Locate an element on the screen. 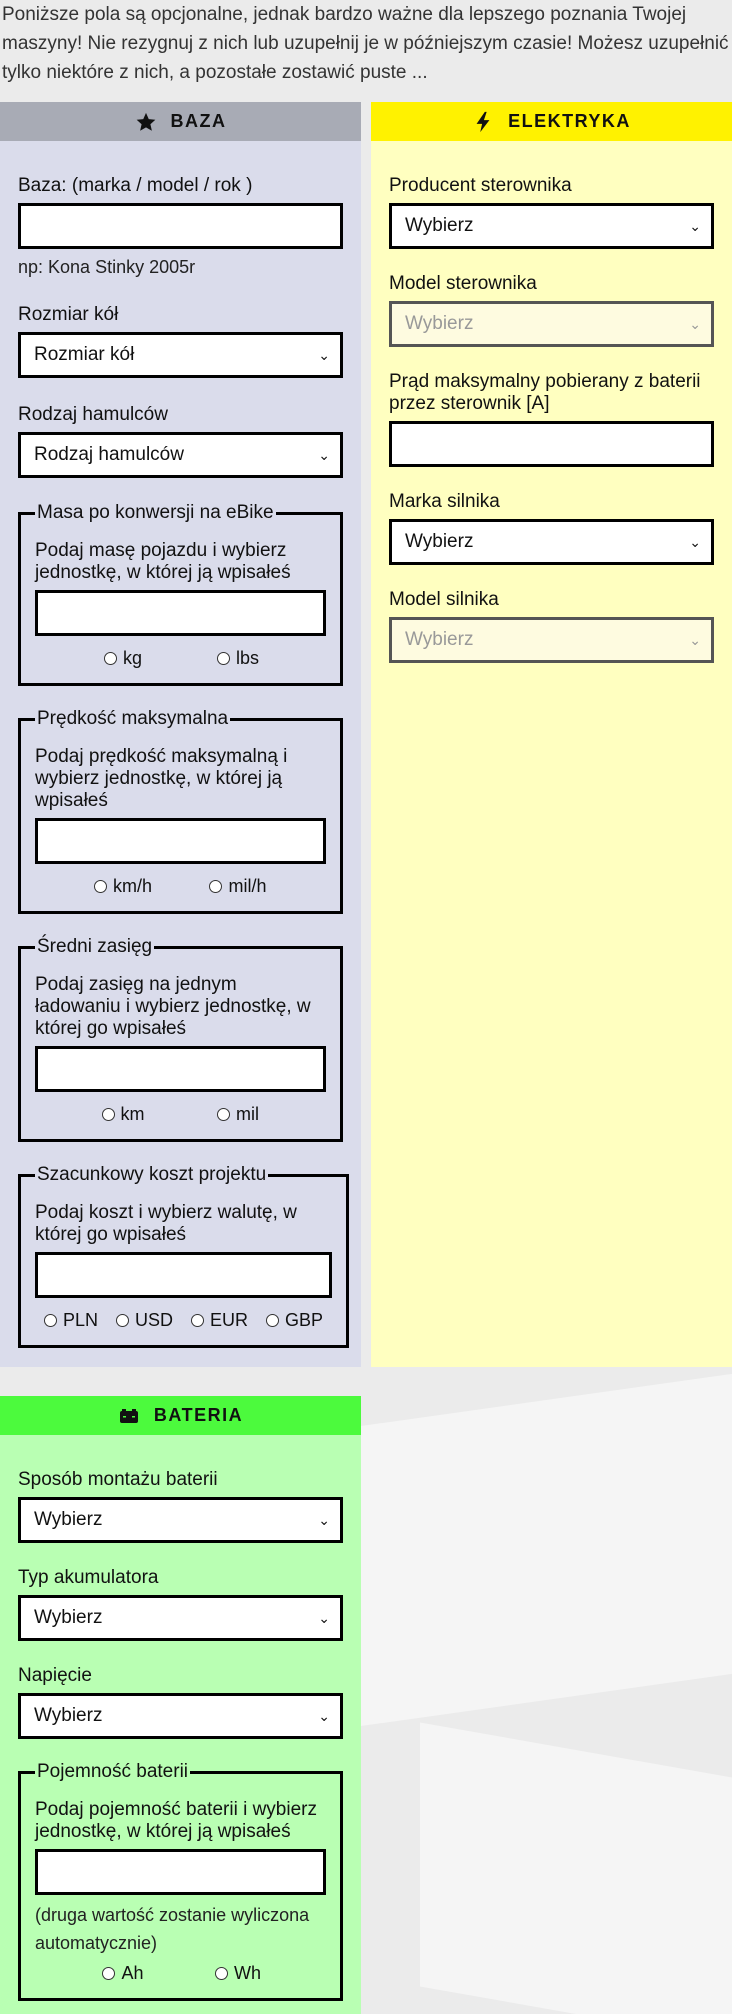 This screenshot has height=2014, width=732. capacity-unit-wh-radio: Wh is located at coordinates (238, 1973).